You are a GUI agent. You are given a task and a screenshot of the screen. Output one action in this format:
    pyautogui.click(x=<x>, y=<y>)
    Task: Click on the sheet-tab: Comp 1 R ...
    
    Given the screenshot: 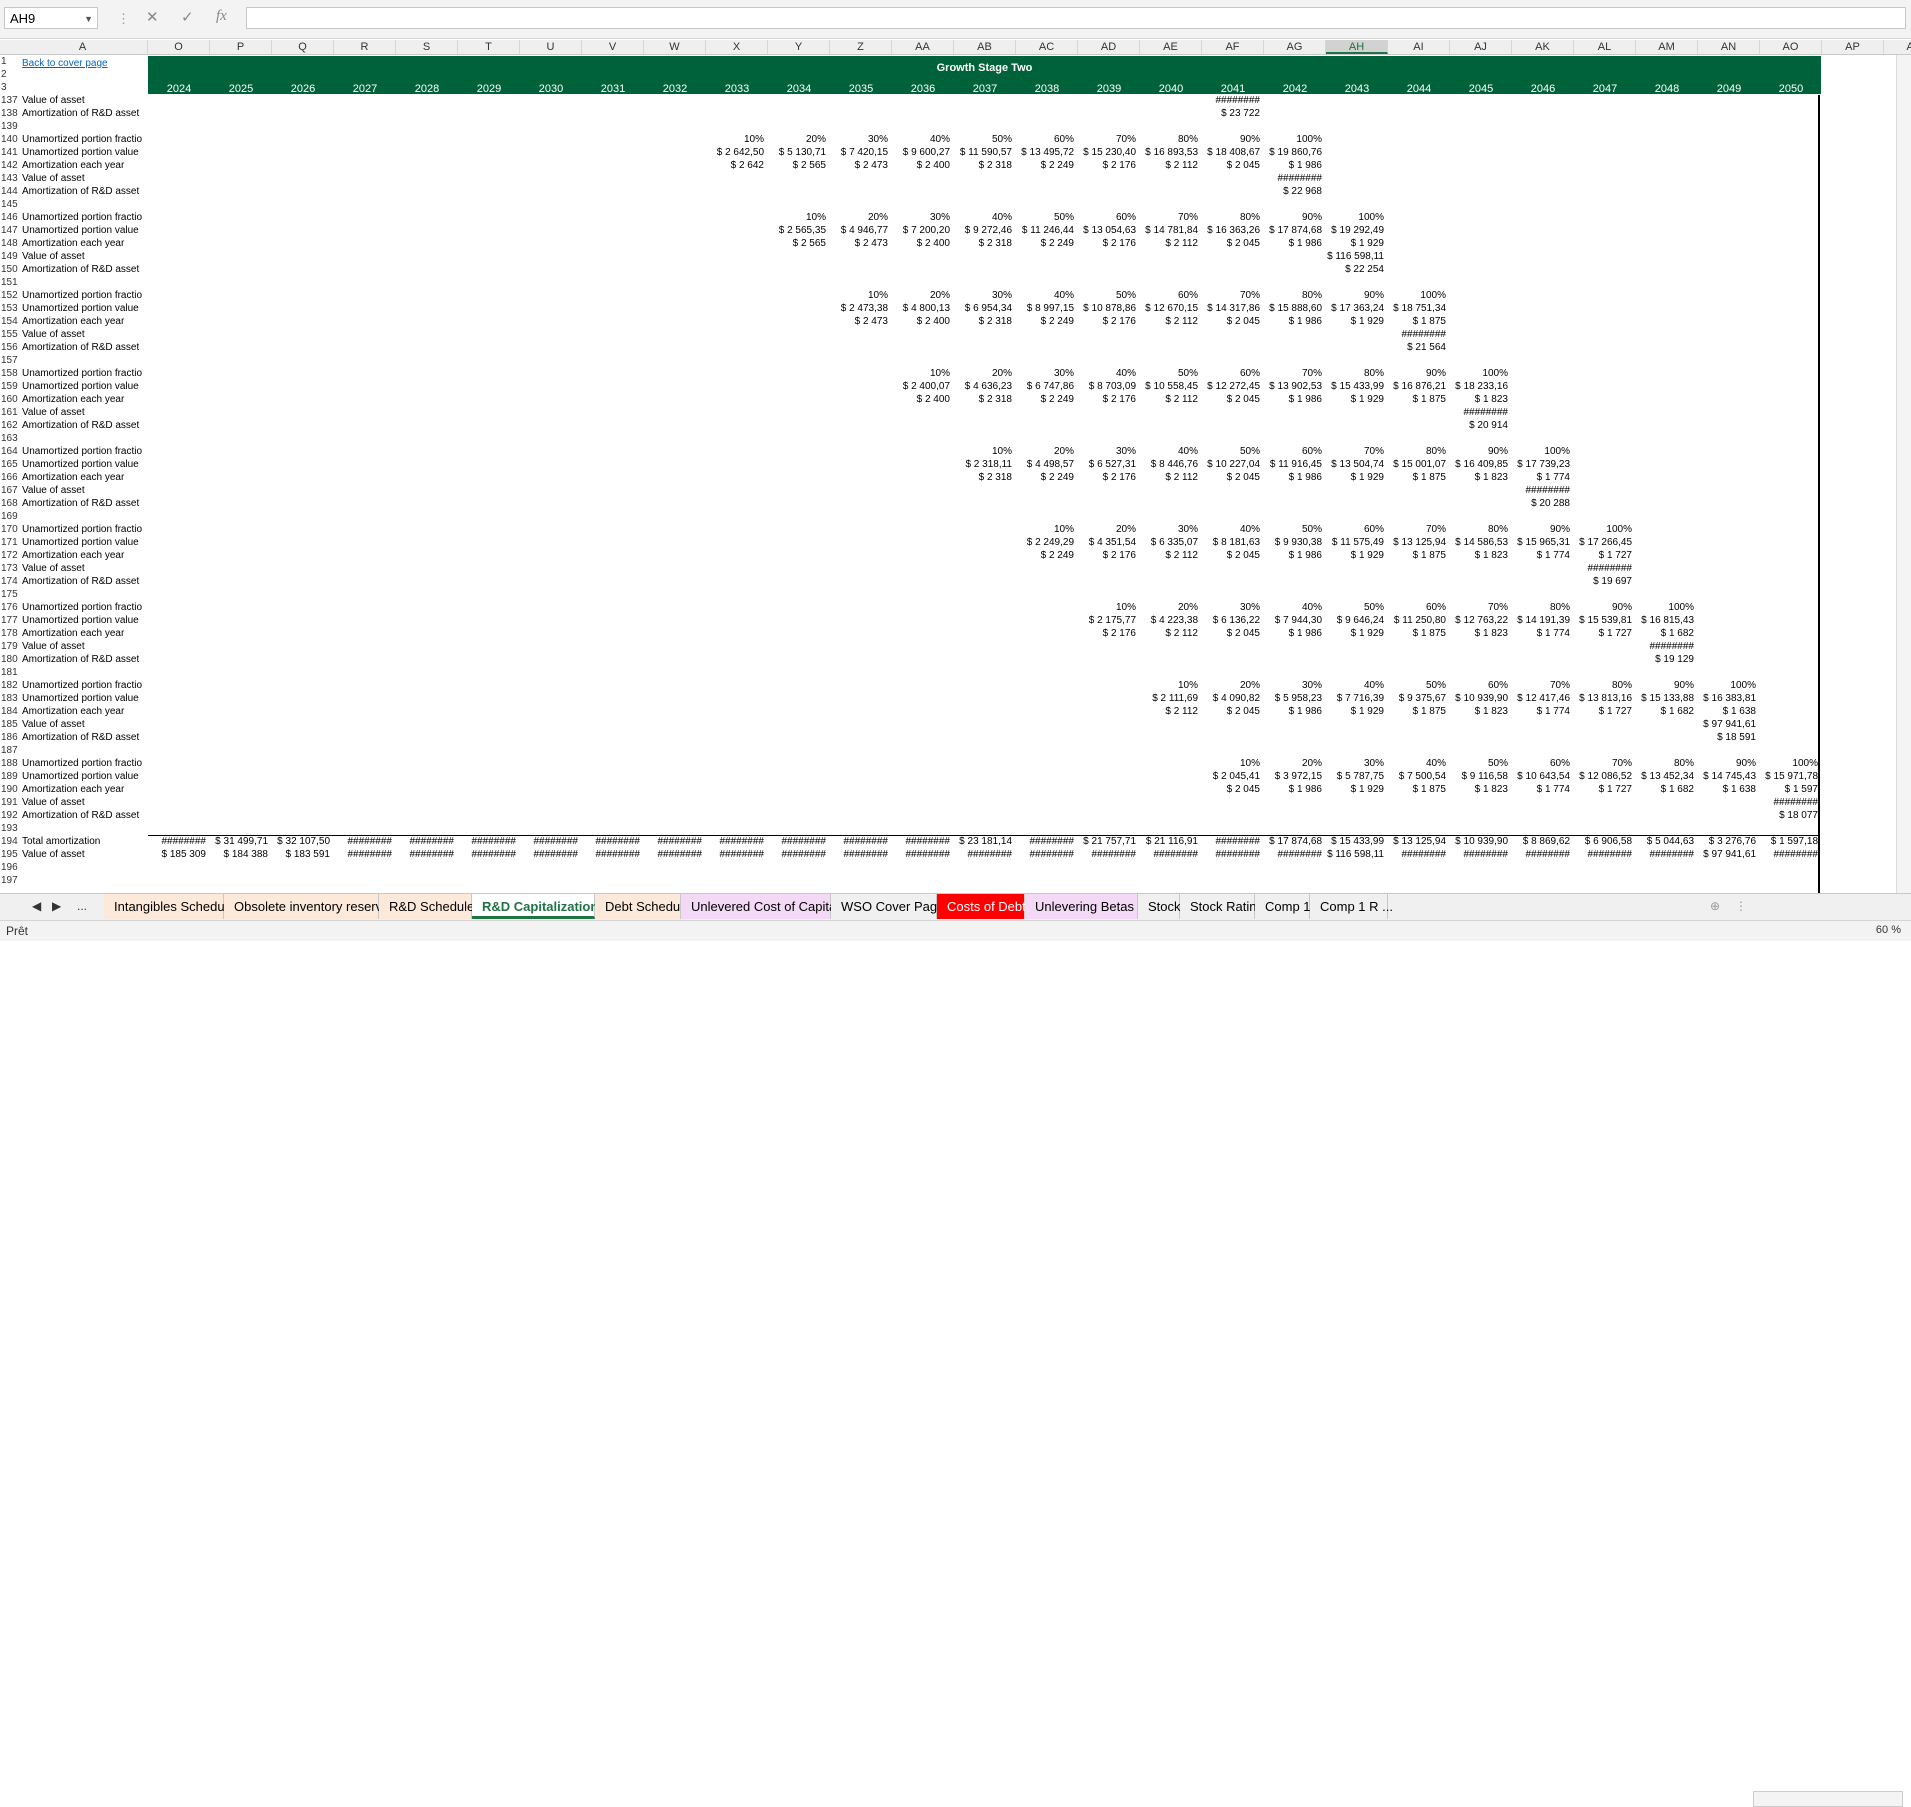 What is the action you would take?
    pyautogui.click(x=1351, y=906)
    